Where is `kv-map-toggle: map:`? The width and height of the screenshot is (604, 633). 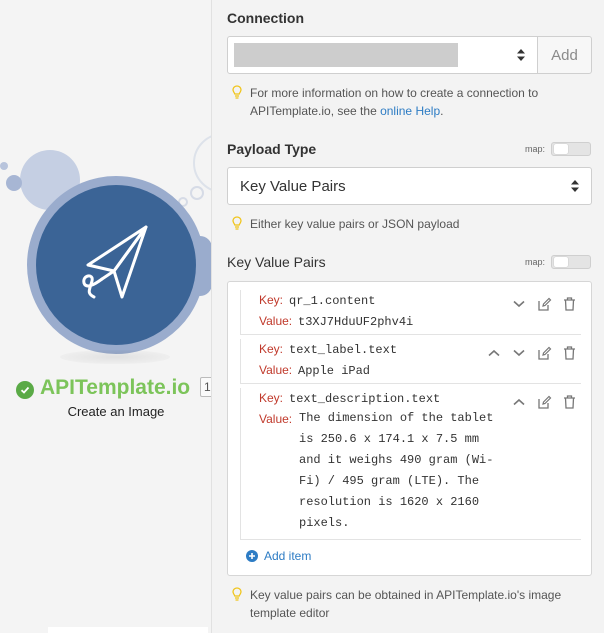
kv-map-toggle: map: is located at coordinates (558, 262).